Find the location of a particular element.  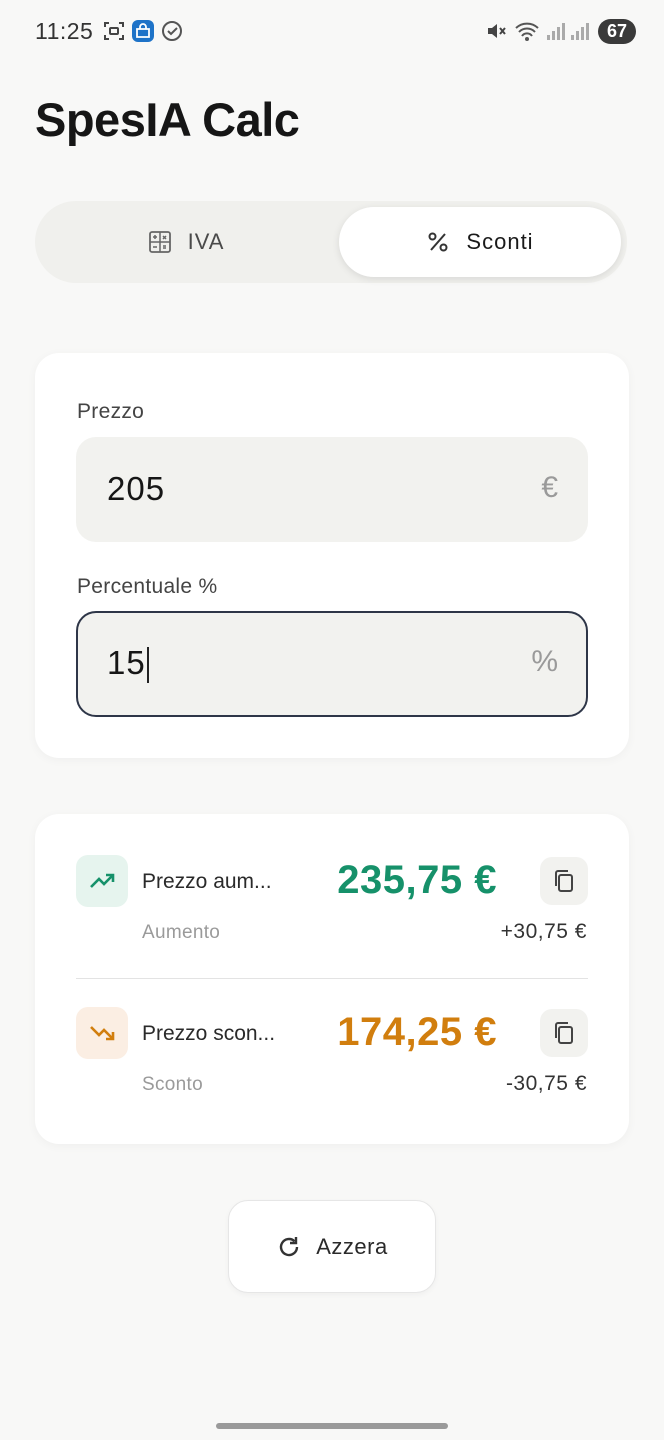

text-caret is located at coordinates (147, 665).